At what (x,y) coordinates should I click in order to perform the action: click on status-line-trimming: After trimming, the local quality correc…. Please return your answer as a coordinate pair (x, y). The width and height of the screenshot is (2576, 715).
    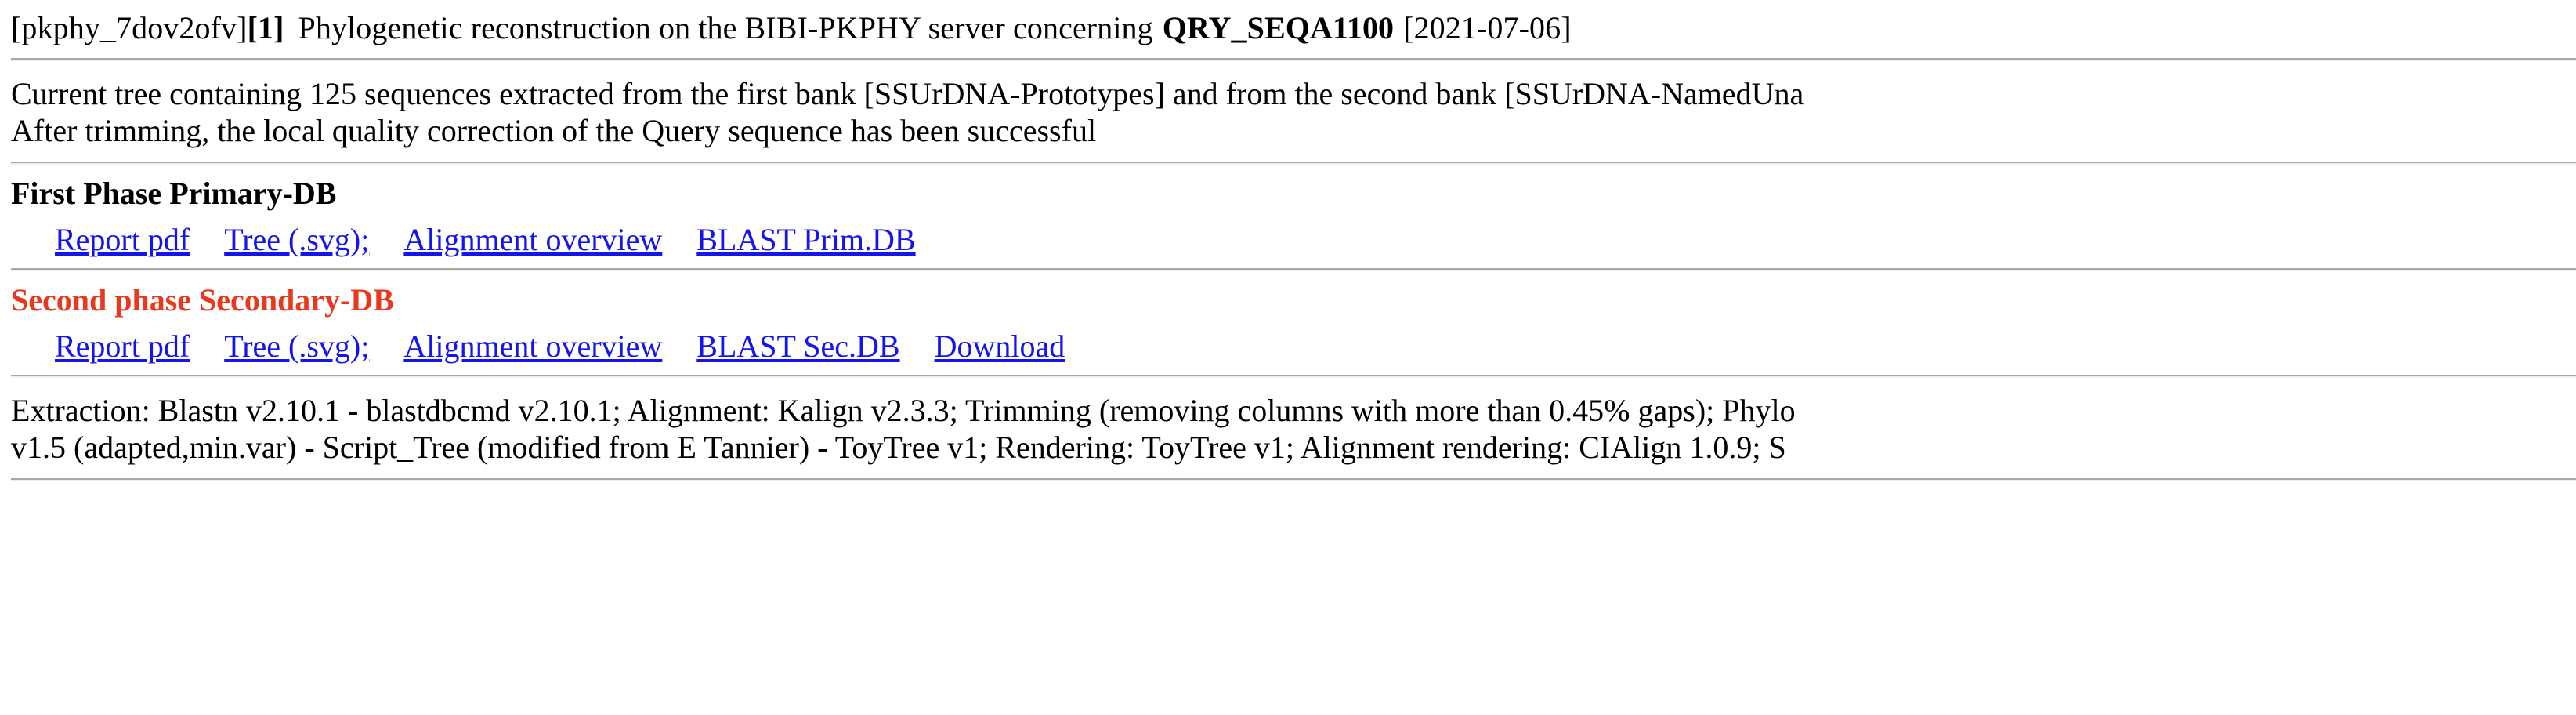
    Looking at the image, I should click on (554, 130).